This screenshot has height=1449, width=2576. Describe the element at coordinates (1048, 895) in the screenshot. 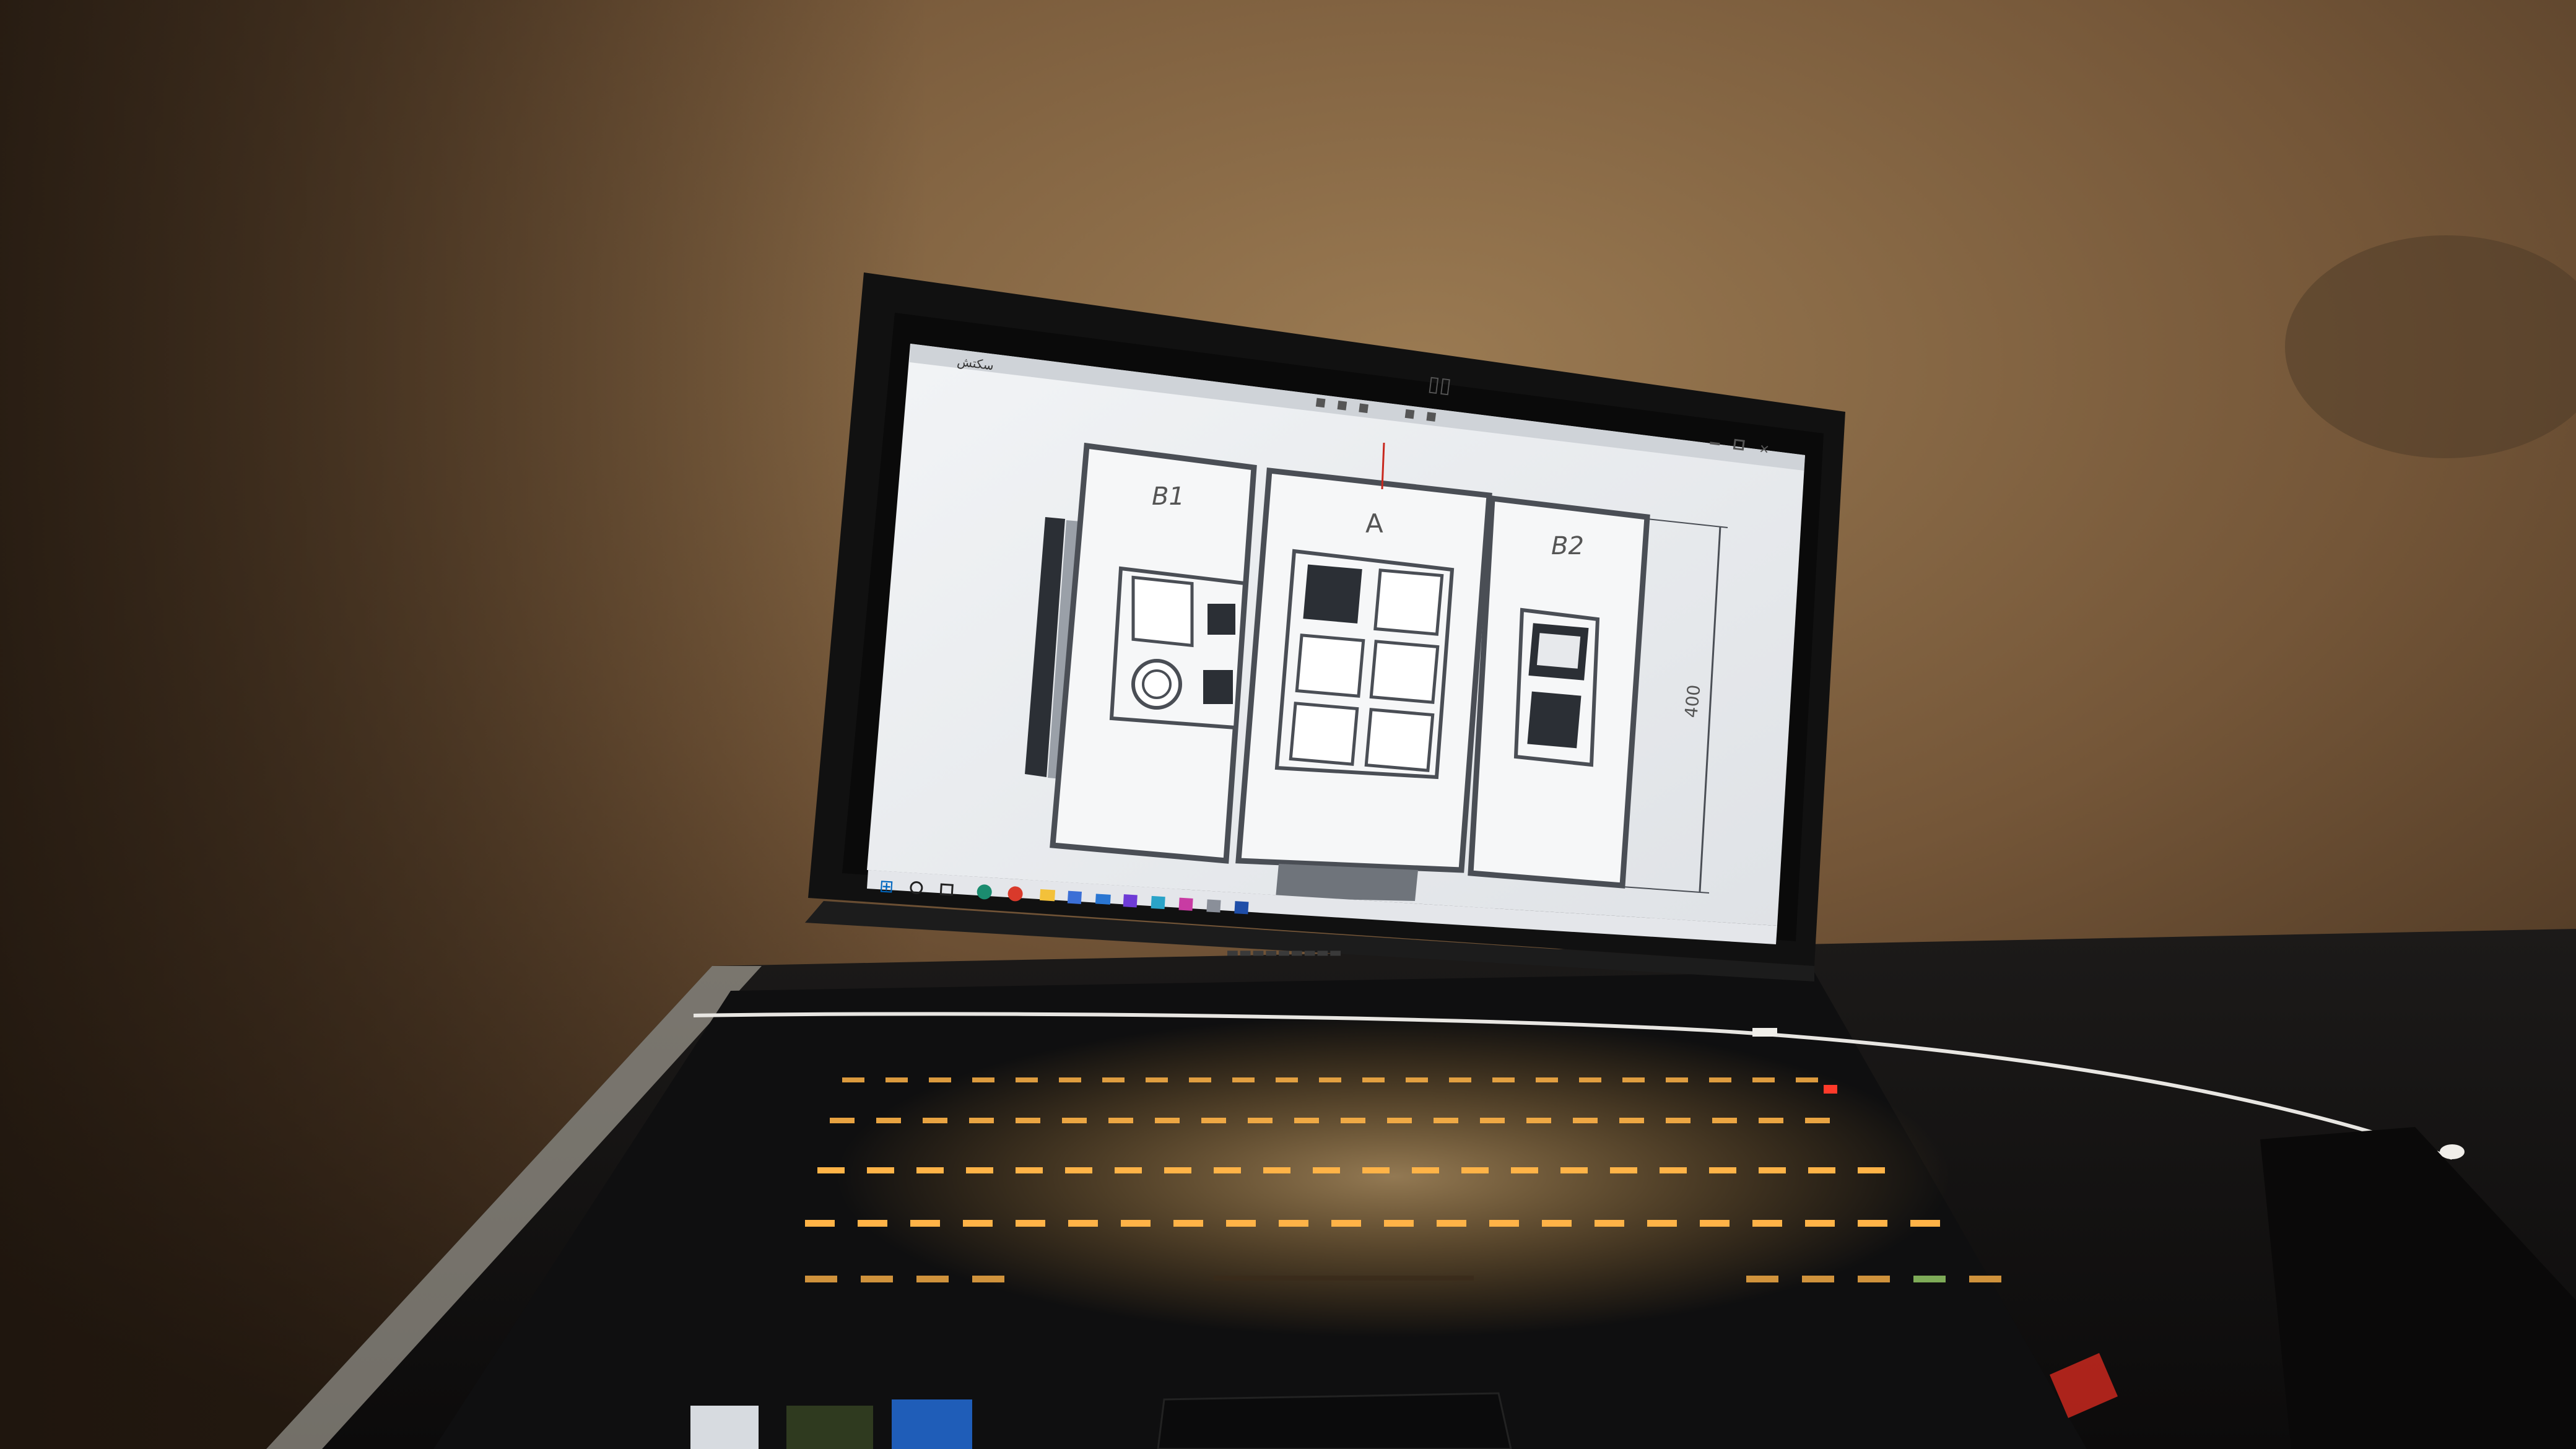

I see `folder-icon` at that location.